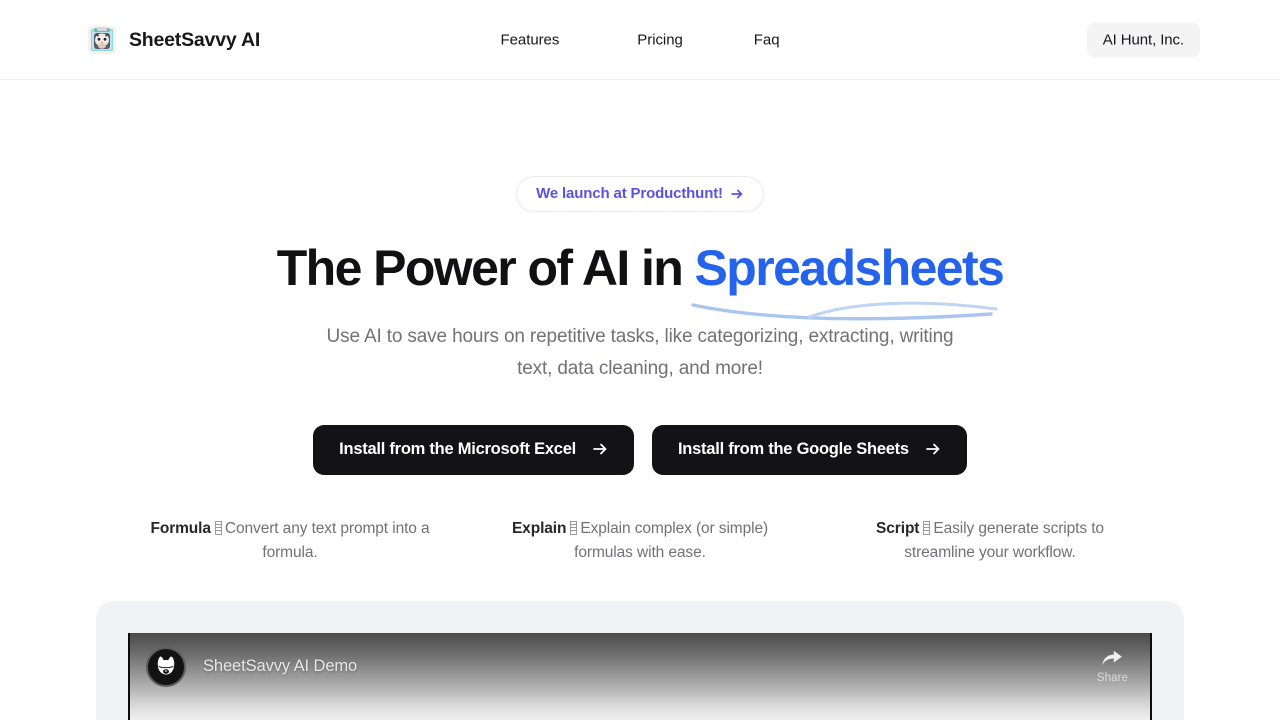  What do you see at coordinates (1112, 678) in the screenshot?
I see `share-button-label: Share` at bounding box center [1112, 678].